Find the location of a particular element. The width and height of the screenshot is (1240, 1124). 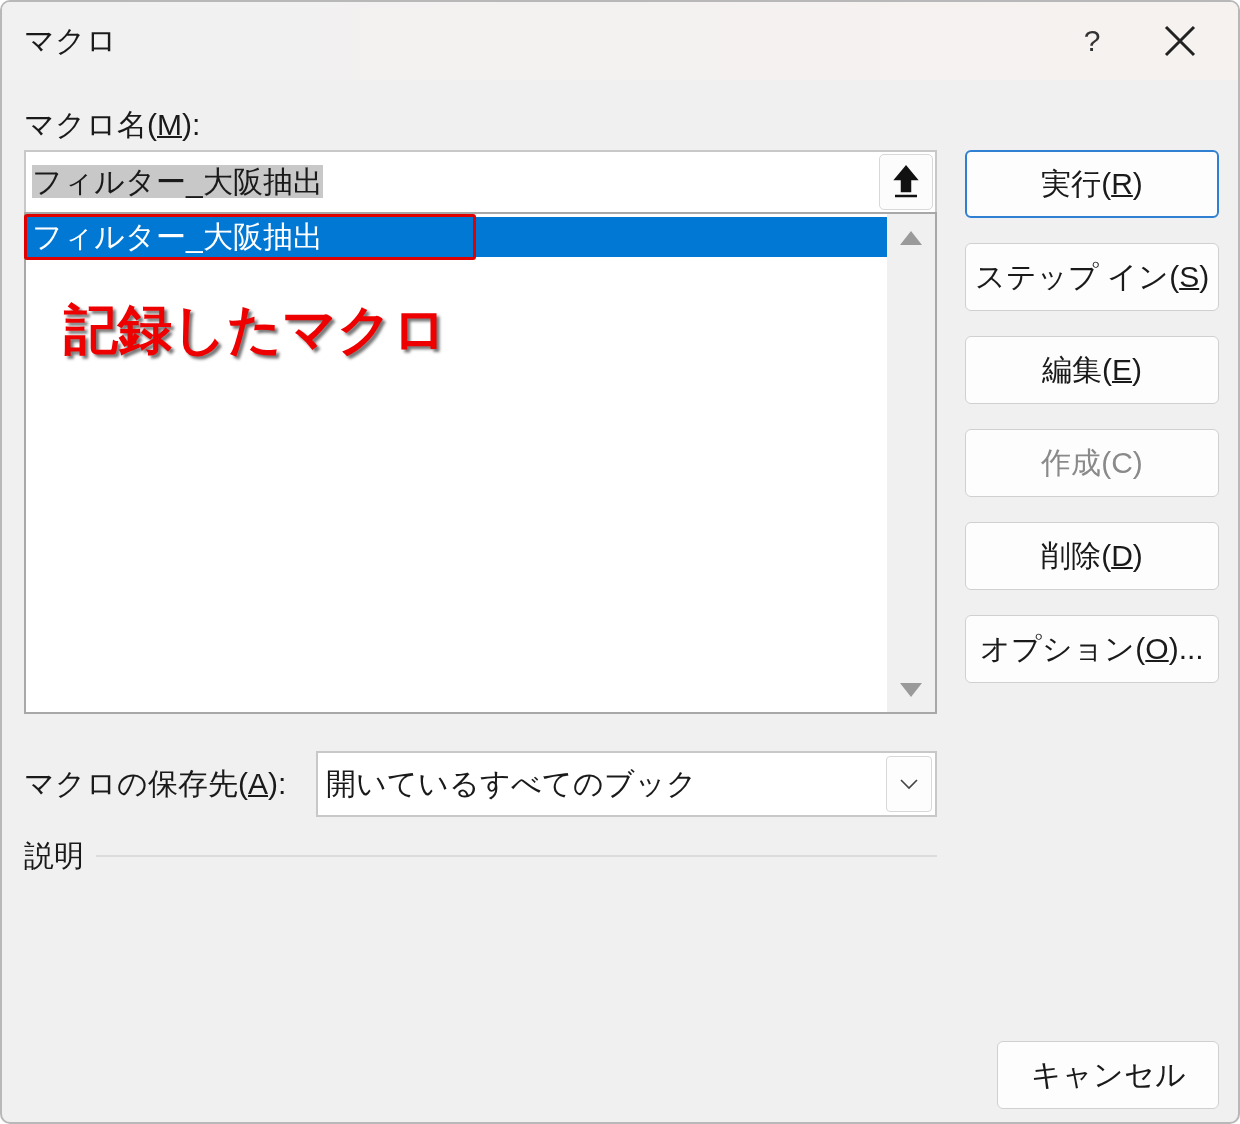

field-label: マクロの保存先(A): is located at coordinates (155, 784).